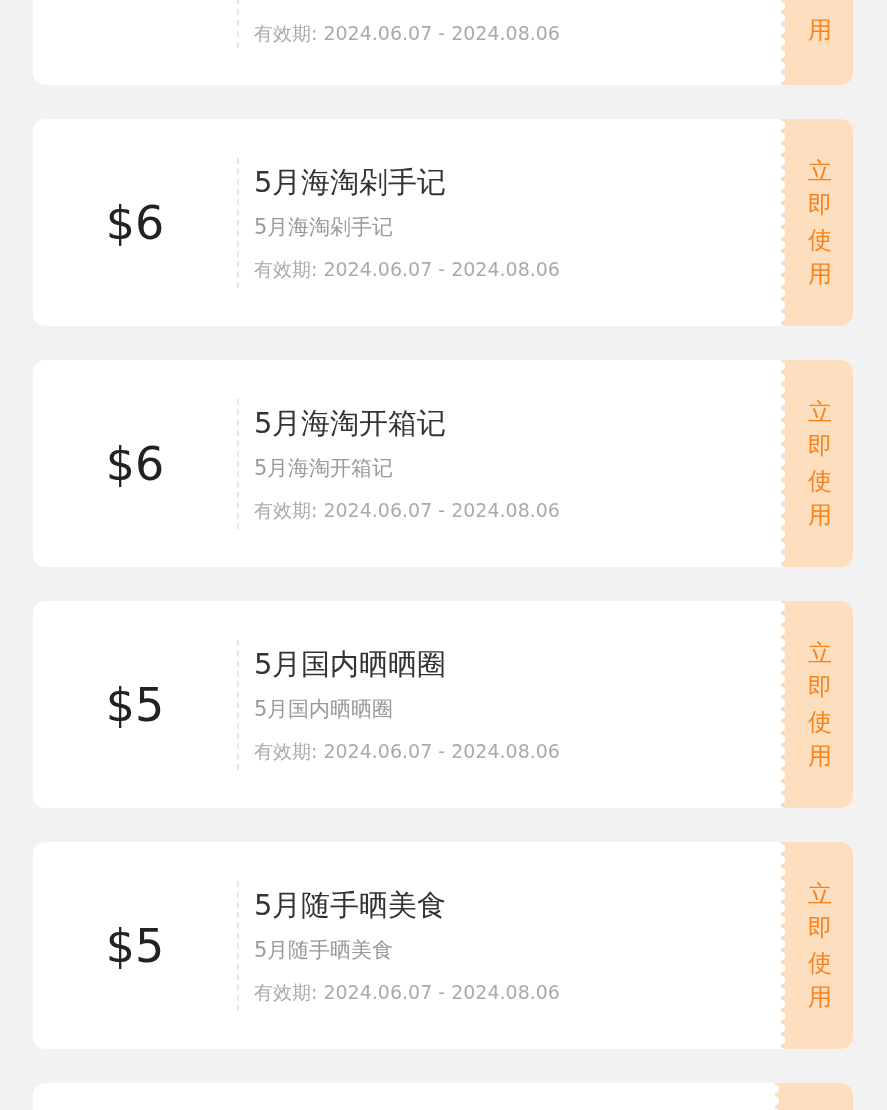  Describe the element at coordinates (351, 664) in the screenshot. I see `coupon-title: 5月国内晒晒圈` at that location.